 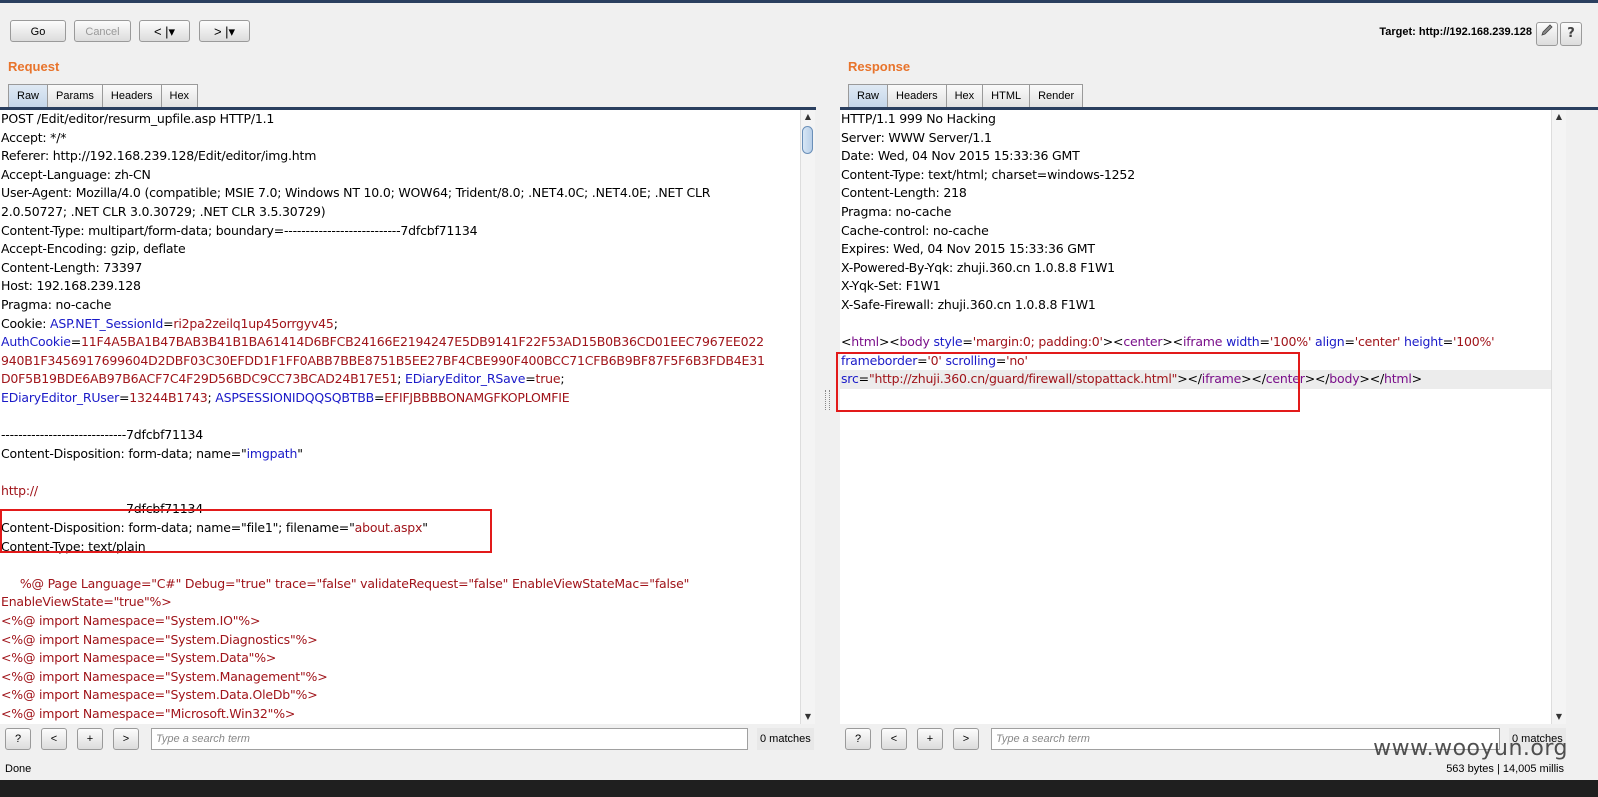 I want to click on response-raw-token: html, so click(x=1397, y=379).